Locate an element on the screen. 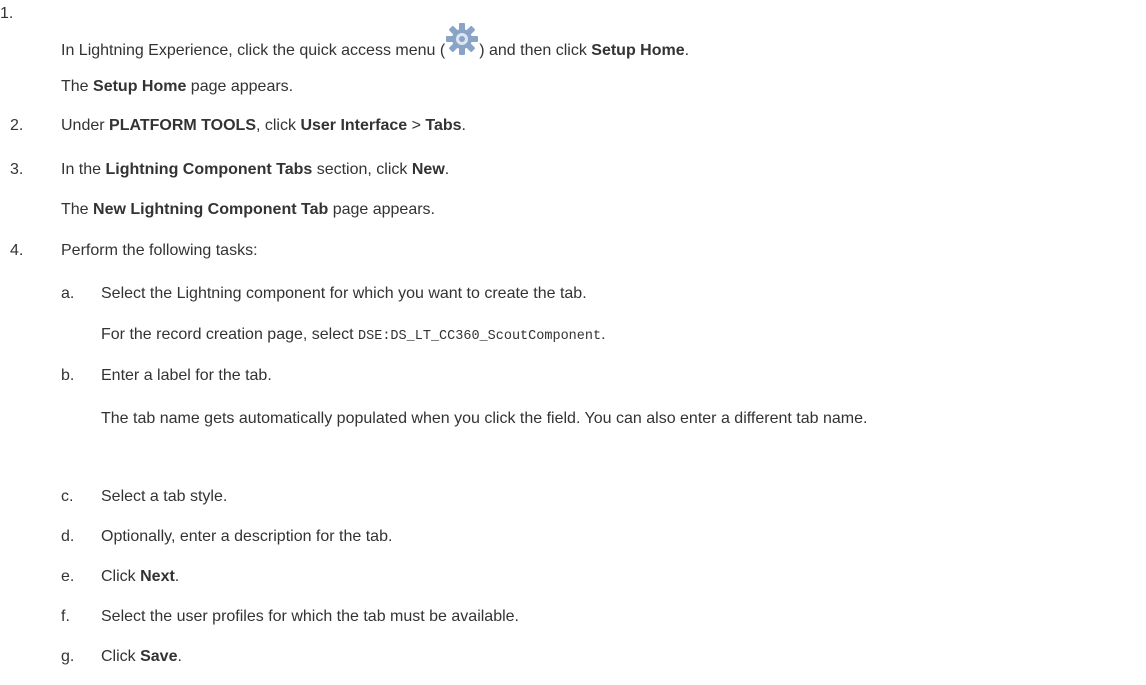 This screenshot has width=1146, height=685. step-number: 2. is located at coordinates (17, 125).